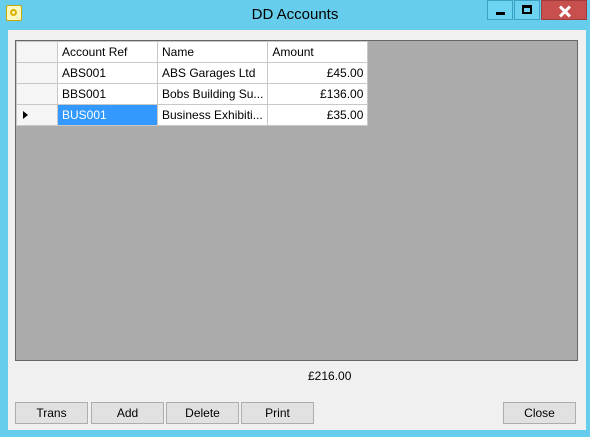  Describe the element at coordinates (277, 413) in the screenshot. I see `print-button: Print` at that location.